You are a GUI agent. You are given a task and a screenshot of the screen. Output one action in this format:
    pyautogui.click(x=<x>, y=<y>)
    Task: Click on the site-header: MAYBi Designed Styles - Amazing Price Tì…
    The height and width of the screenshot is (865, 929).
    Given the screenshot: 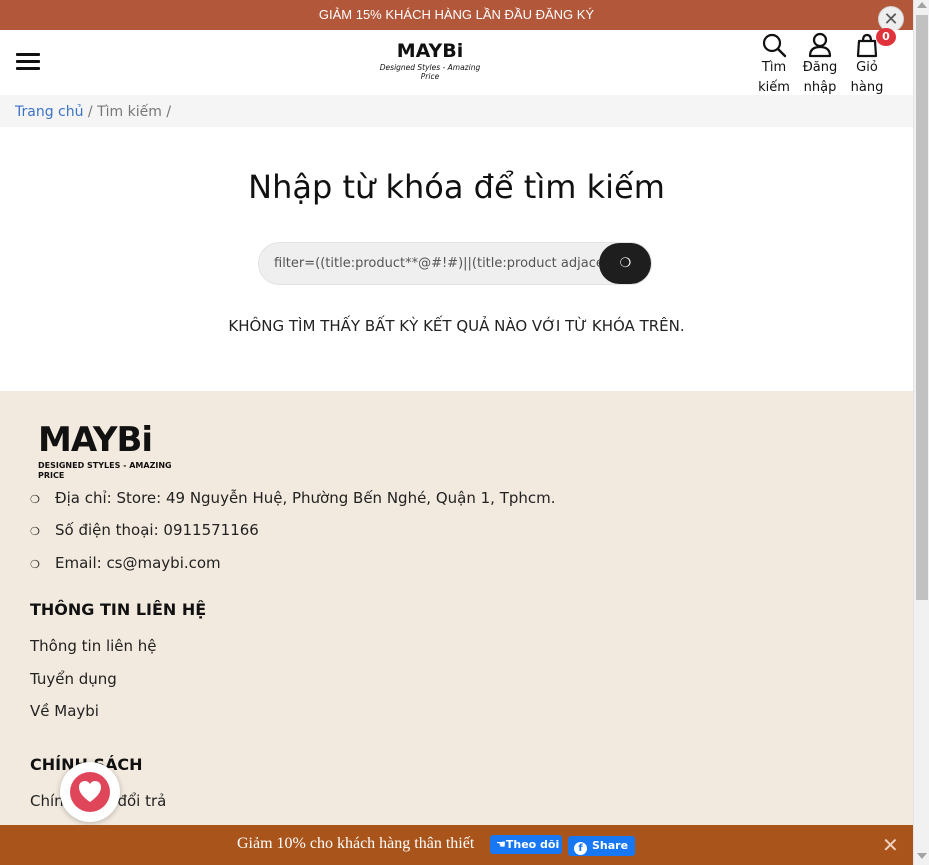 What is the action you would take?
    pyautogui.click(x=456, y=62)
    